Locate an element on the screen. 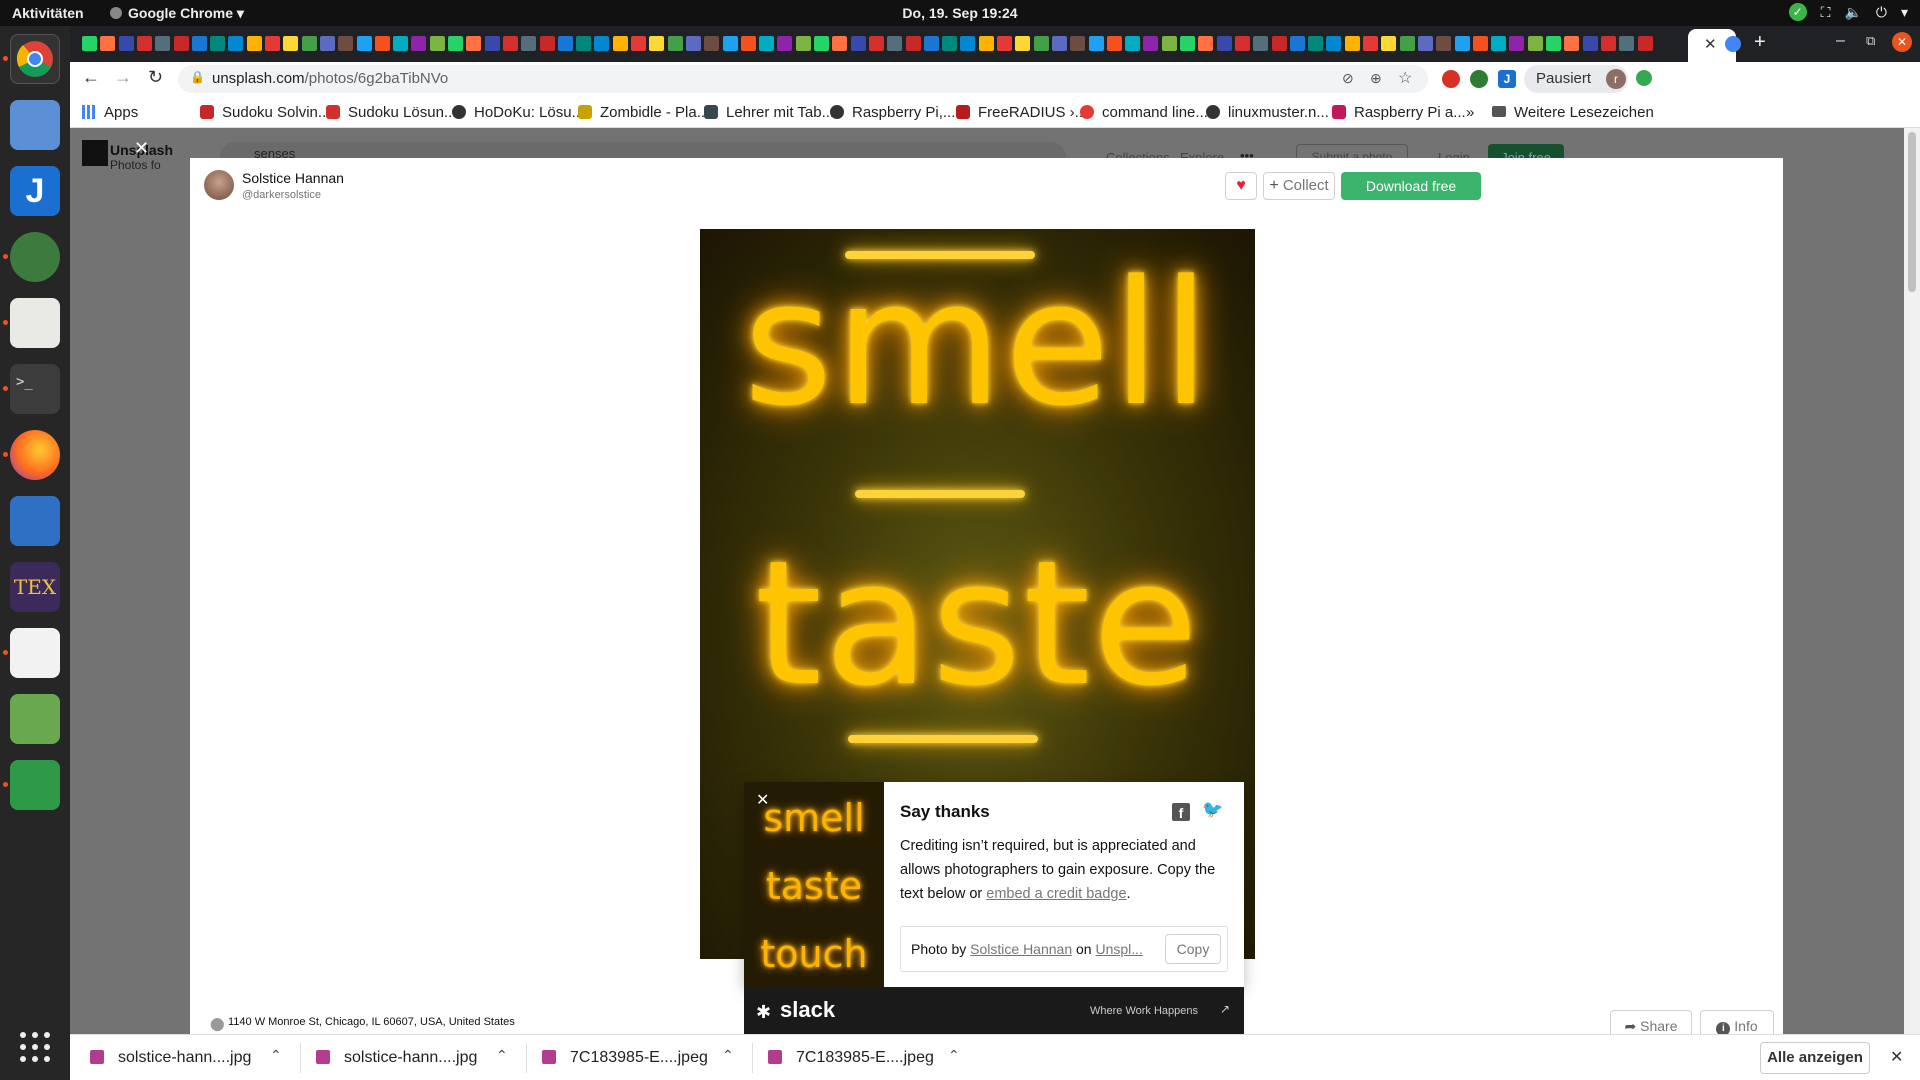 This screenshot has height=1080, width=1920. chrome-icon is located at coordinates (35, 59).